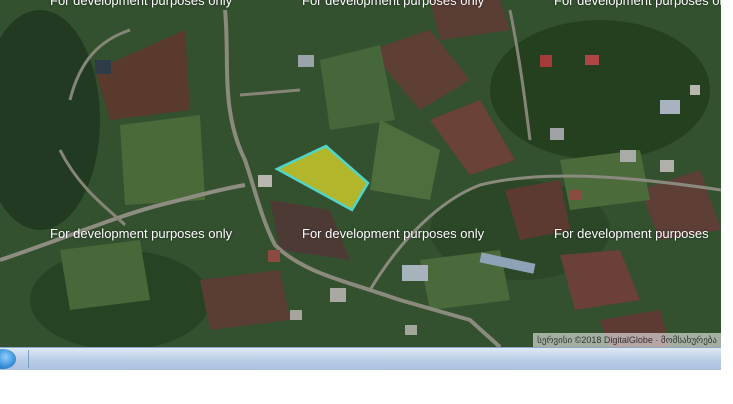  Describe the element at coordinates (627, 340) in the screenshot. I see `map-attribution: სერვისი ©2018 DigitalGlobe · მომსახურება` at that location.